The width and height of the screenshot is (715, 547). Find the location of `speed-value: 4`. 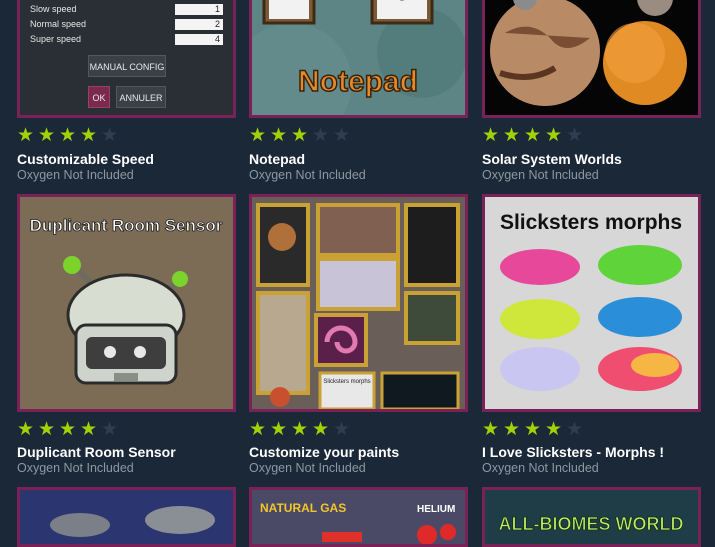

speed-value: 4 is located at coordinates (199, 39).